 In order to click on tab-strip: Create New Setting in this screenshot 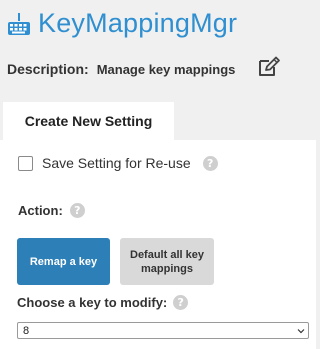, I will do `click(158, 121)`.